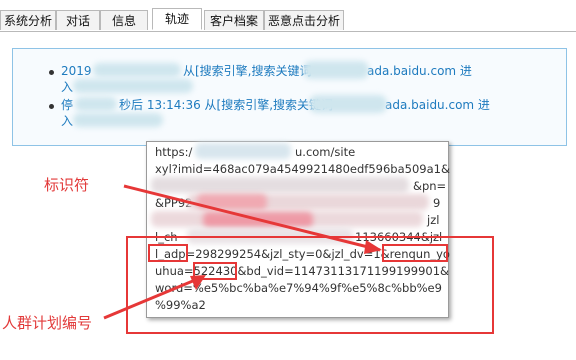  I want to click on arrow-to-identifier, so click(252, 218).